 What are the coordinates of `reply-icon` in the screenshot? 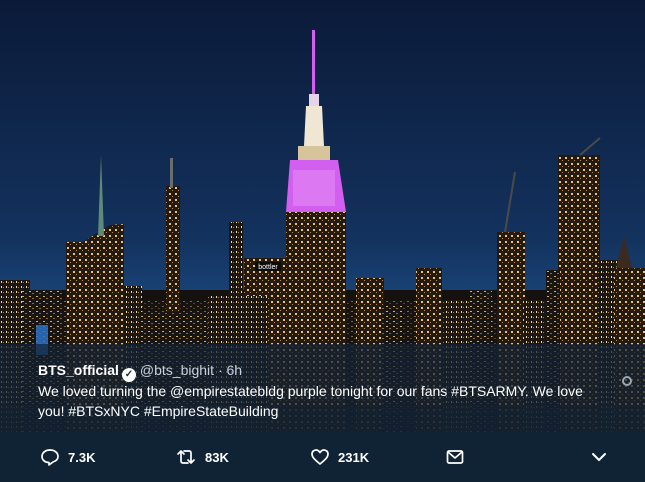 It's located at (50, 457).